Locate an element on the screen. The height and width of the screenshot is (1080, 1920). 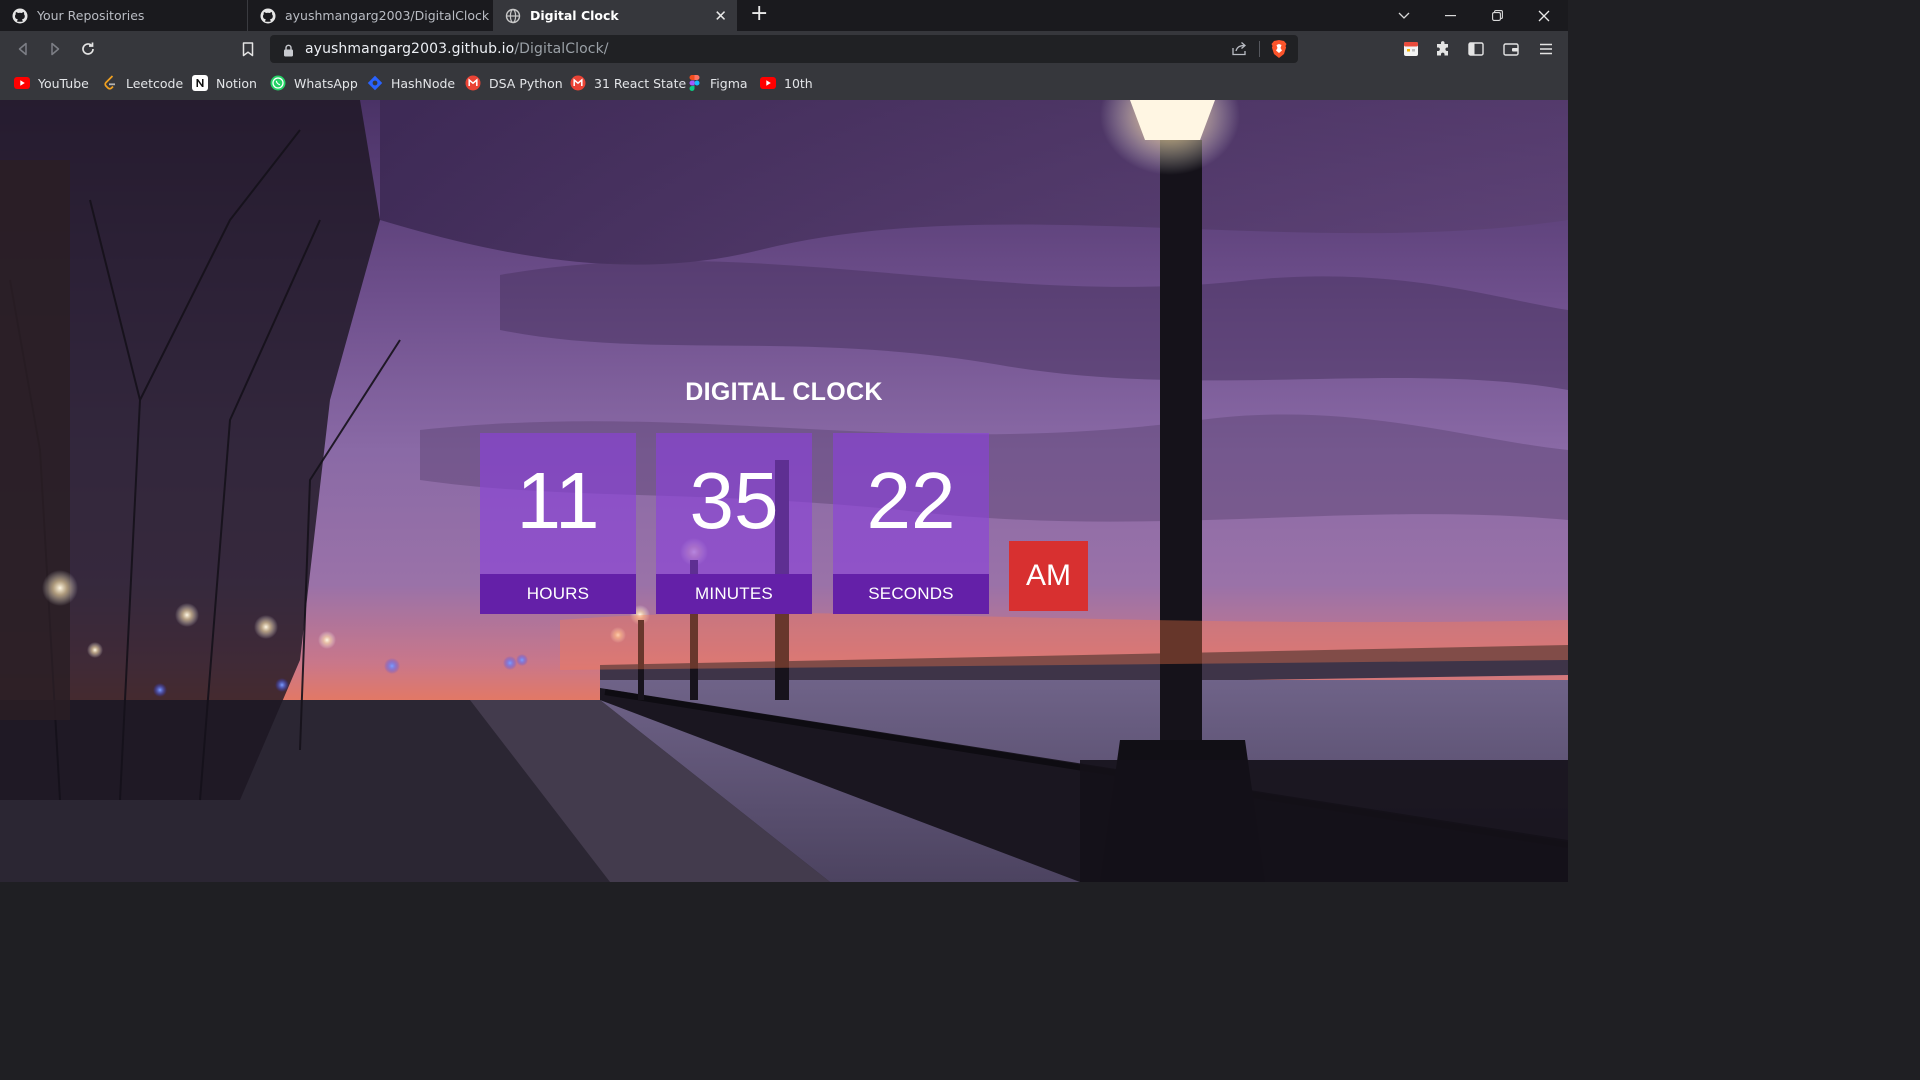
close-icon: ✕ is located at coordinates (720, 16).